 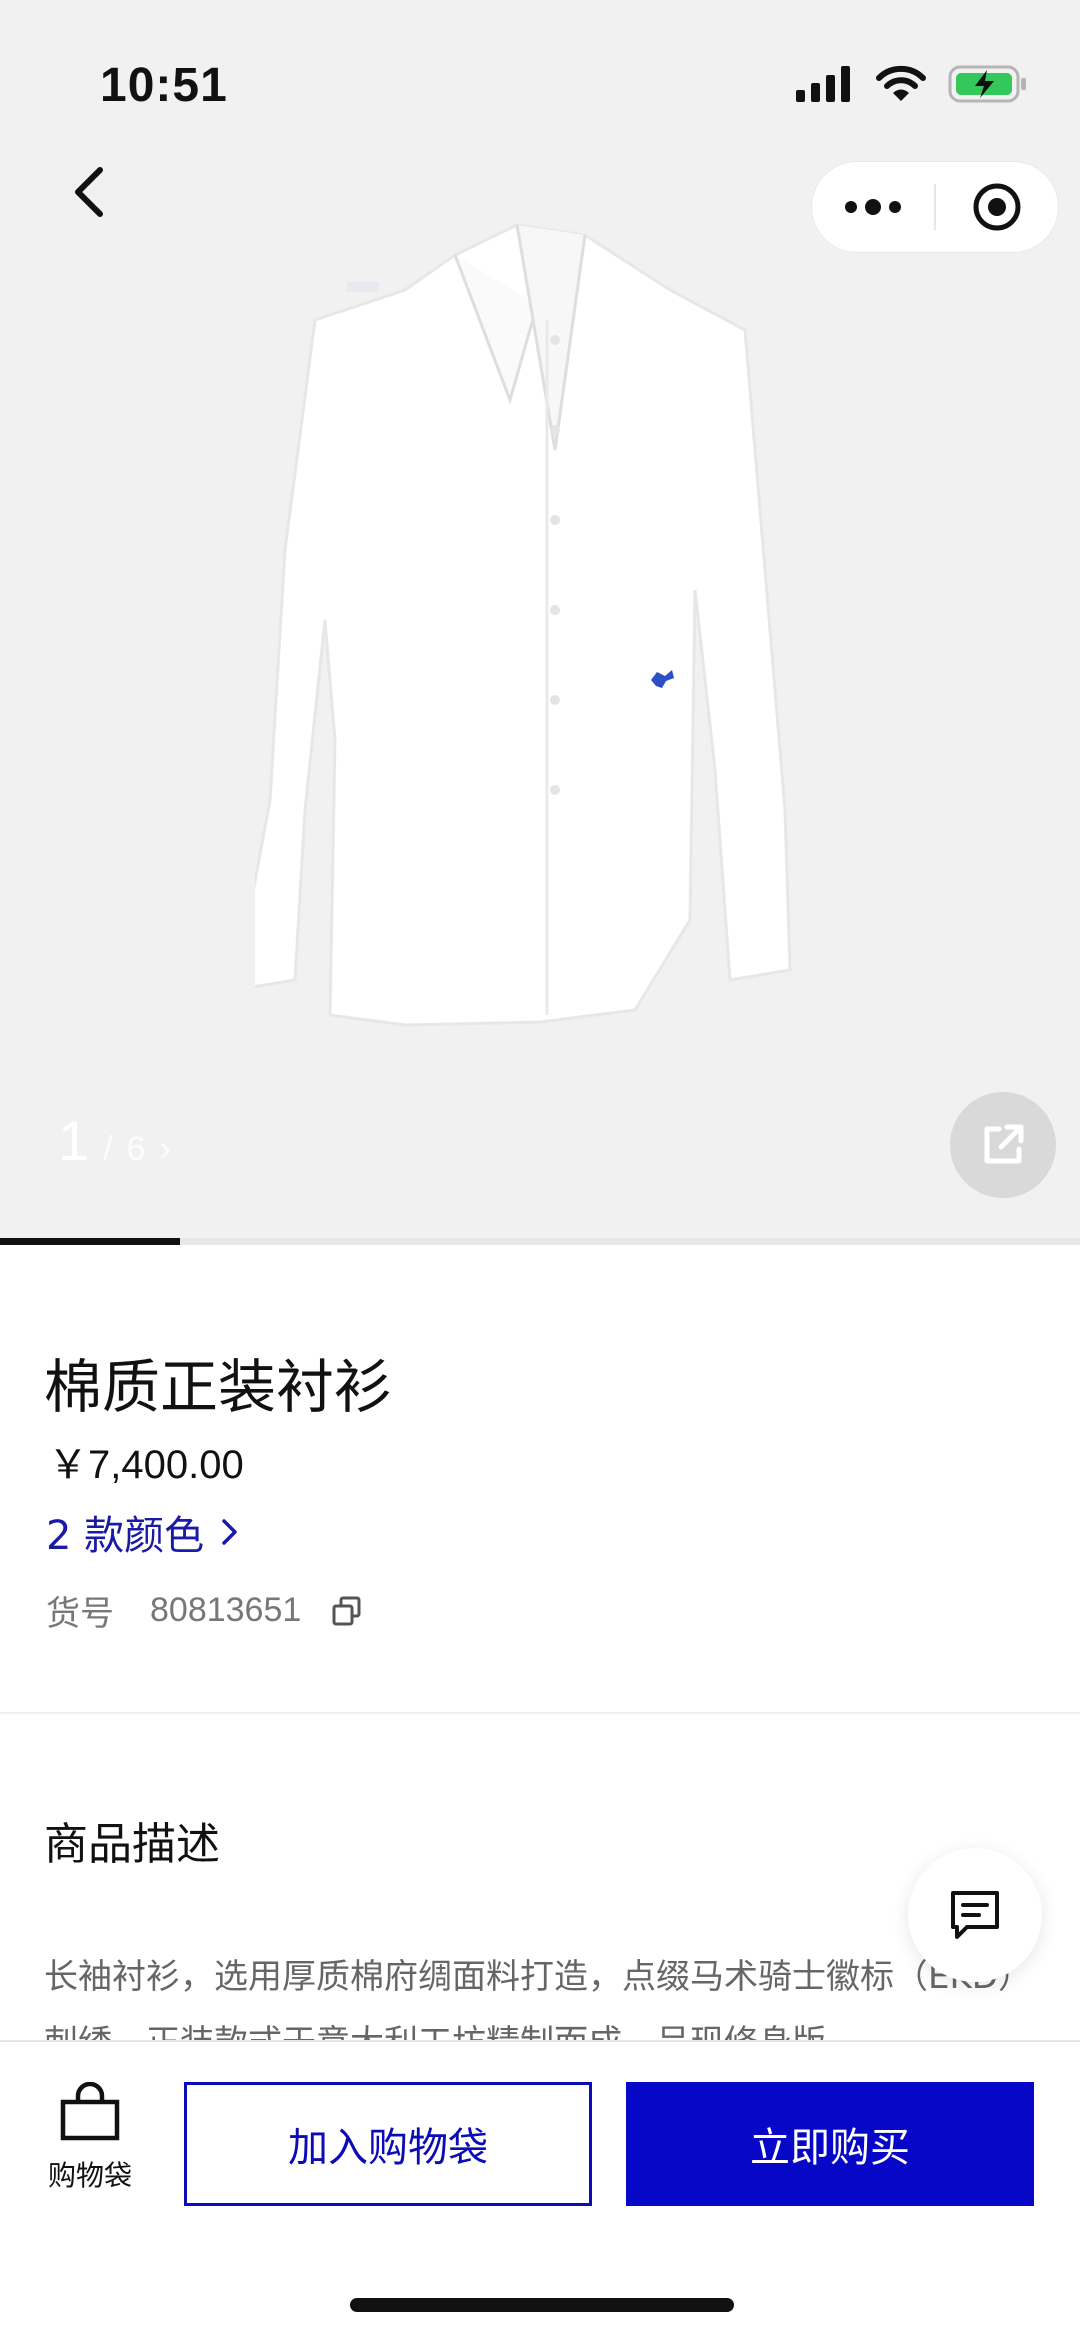 What do you see at coordinates (90, 1241) in the screenshot?
I see `gallery-progress-fill` at bounding box center [90, 1241].